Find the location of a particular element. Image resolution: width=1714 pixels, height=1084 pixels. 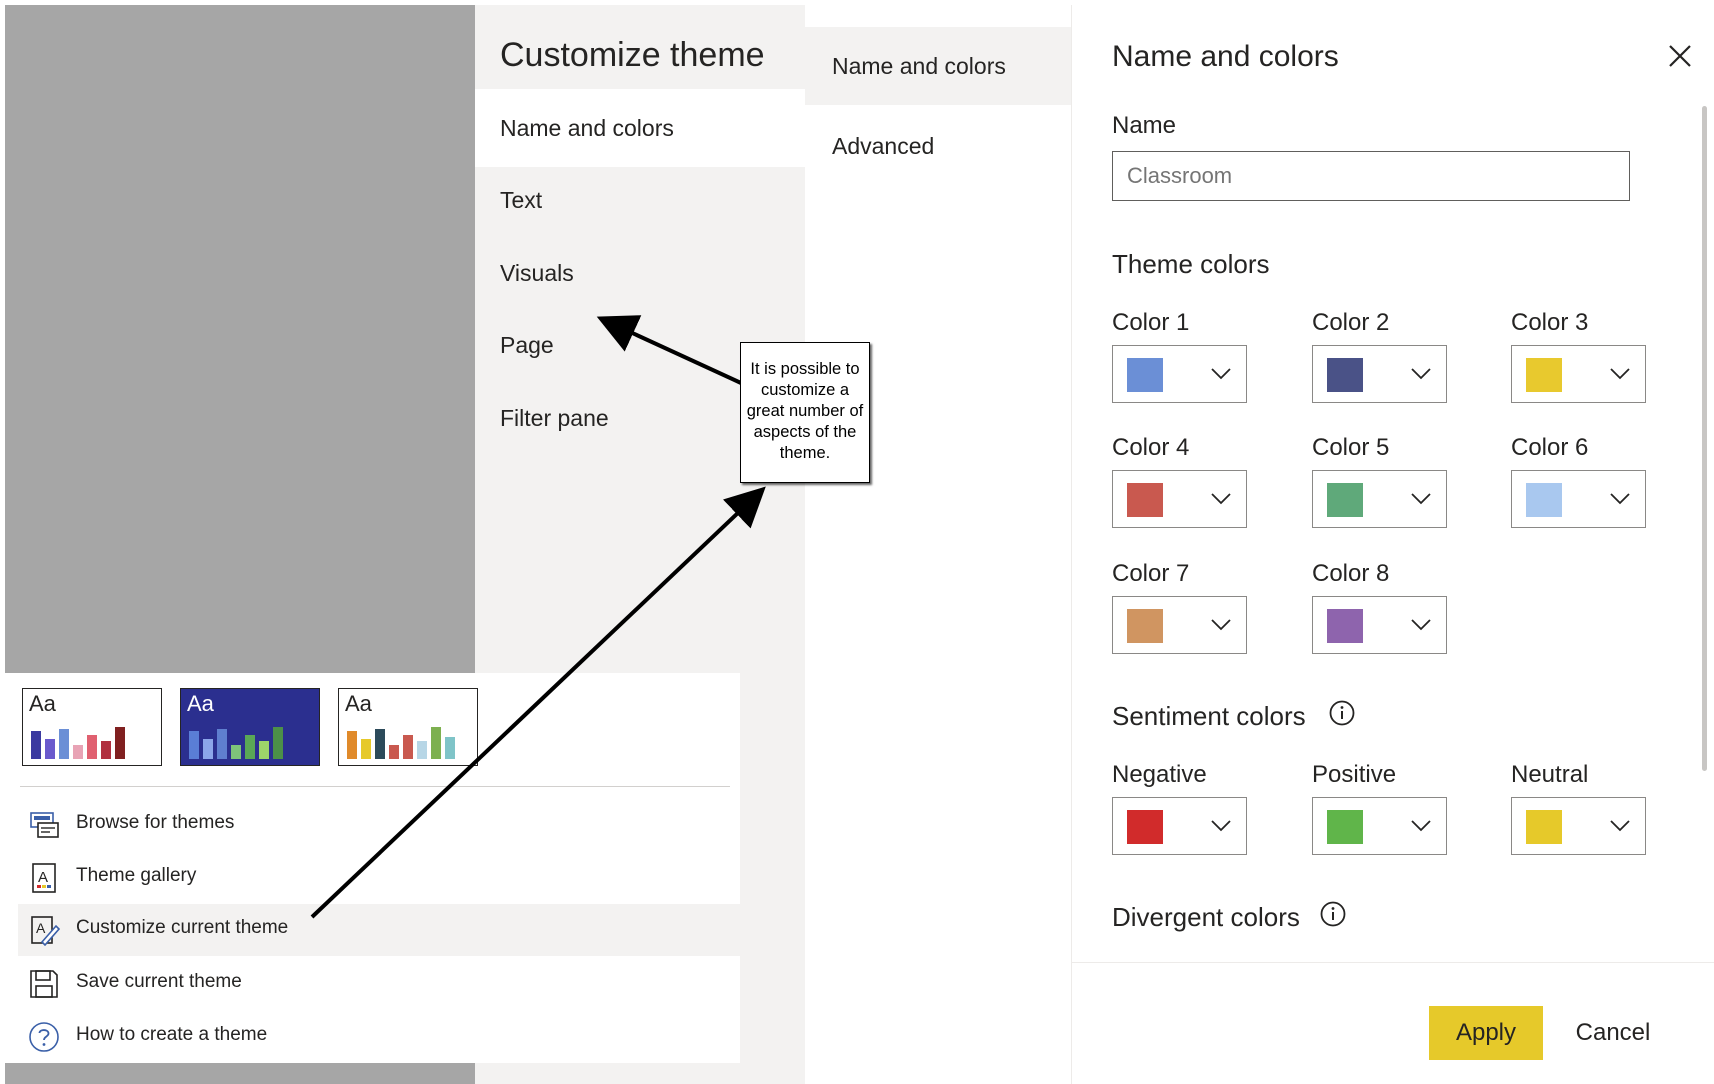

menu-item-save-current-theme: Save current theme is located at coordinates (379, 984).